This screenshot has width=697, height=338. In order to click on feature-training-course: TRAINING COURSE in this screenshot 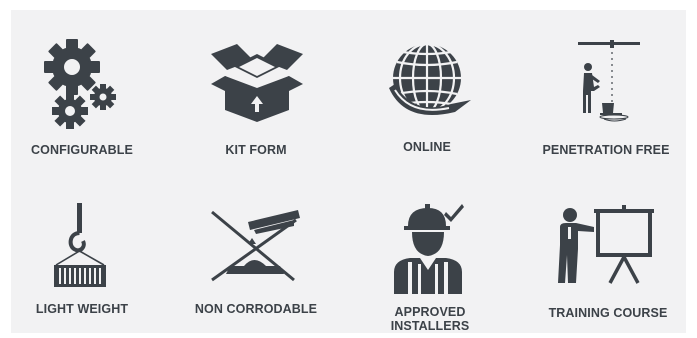, I will do `click(608, 262)`.